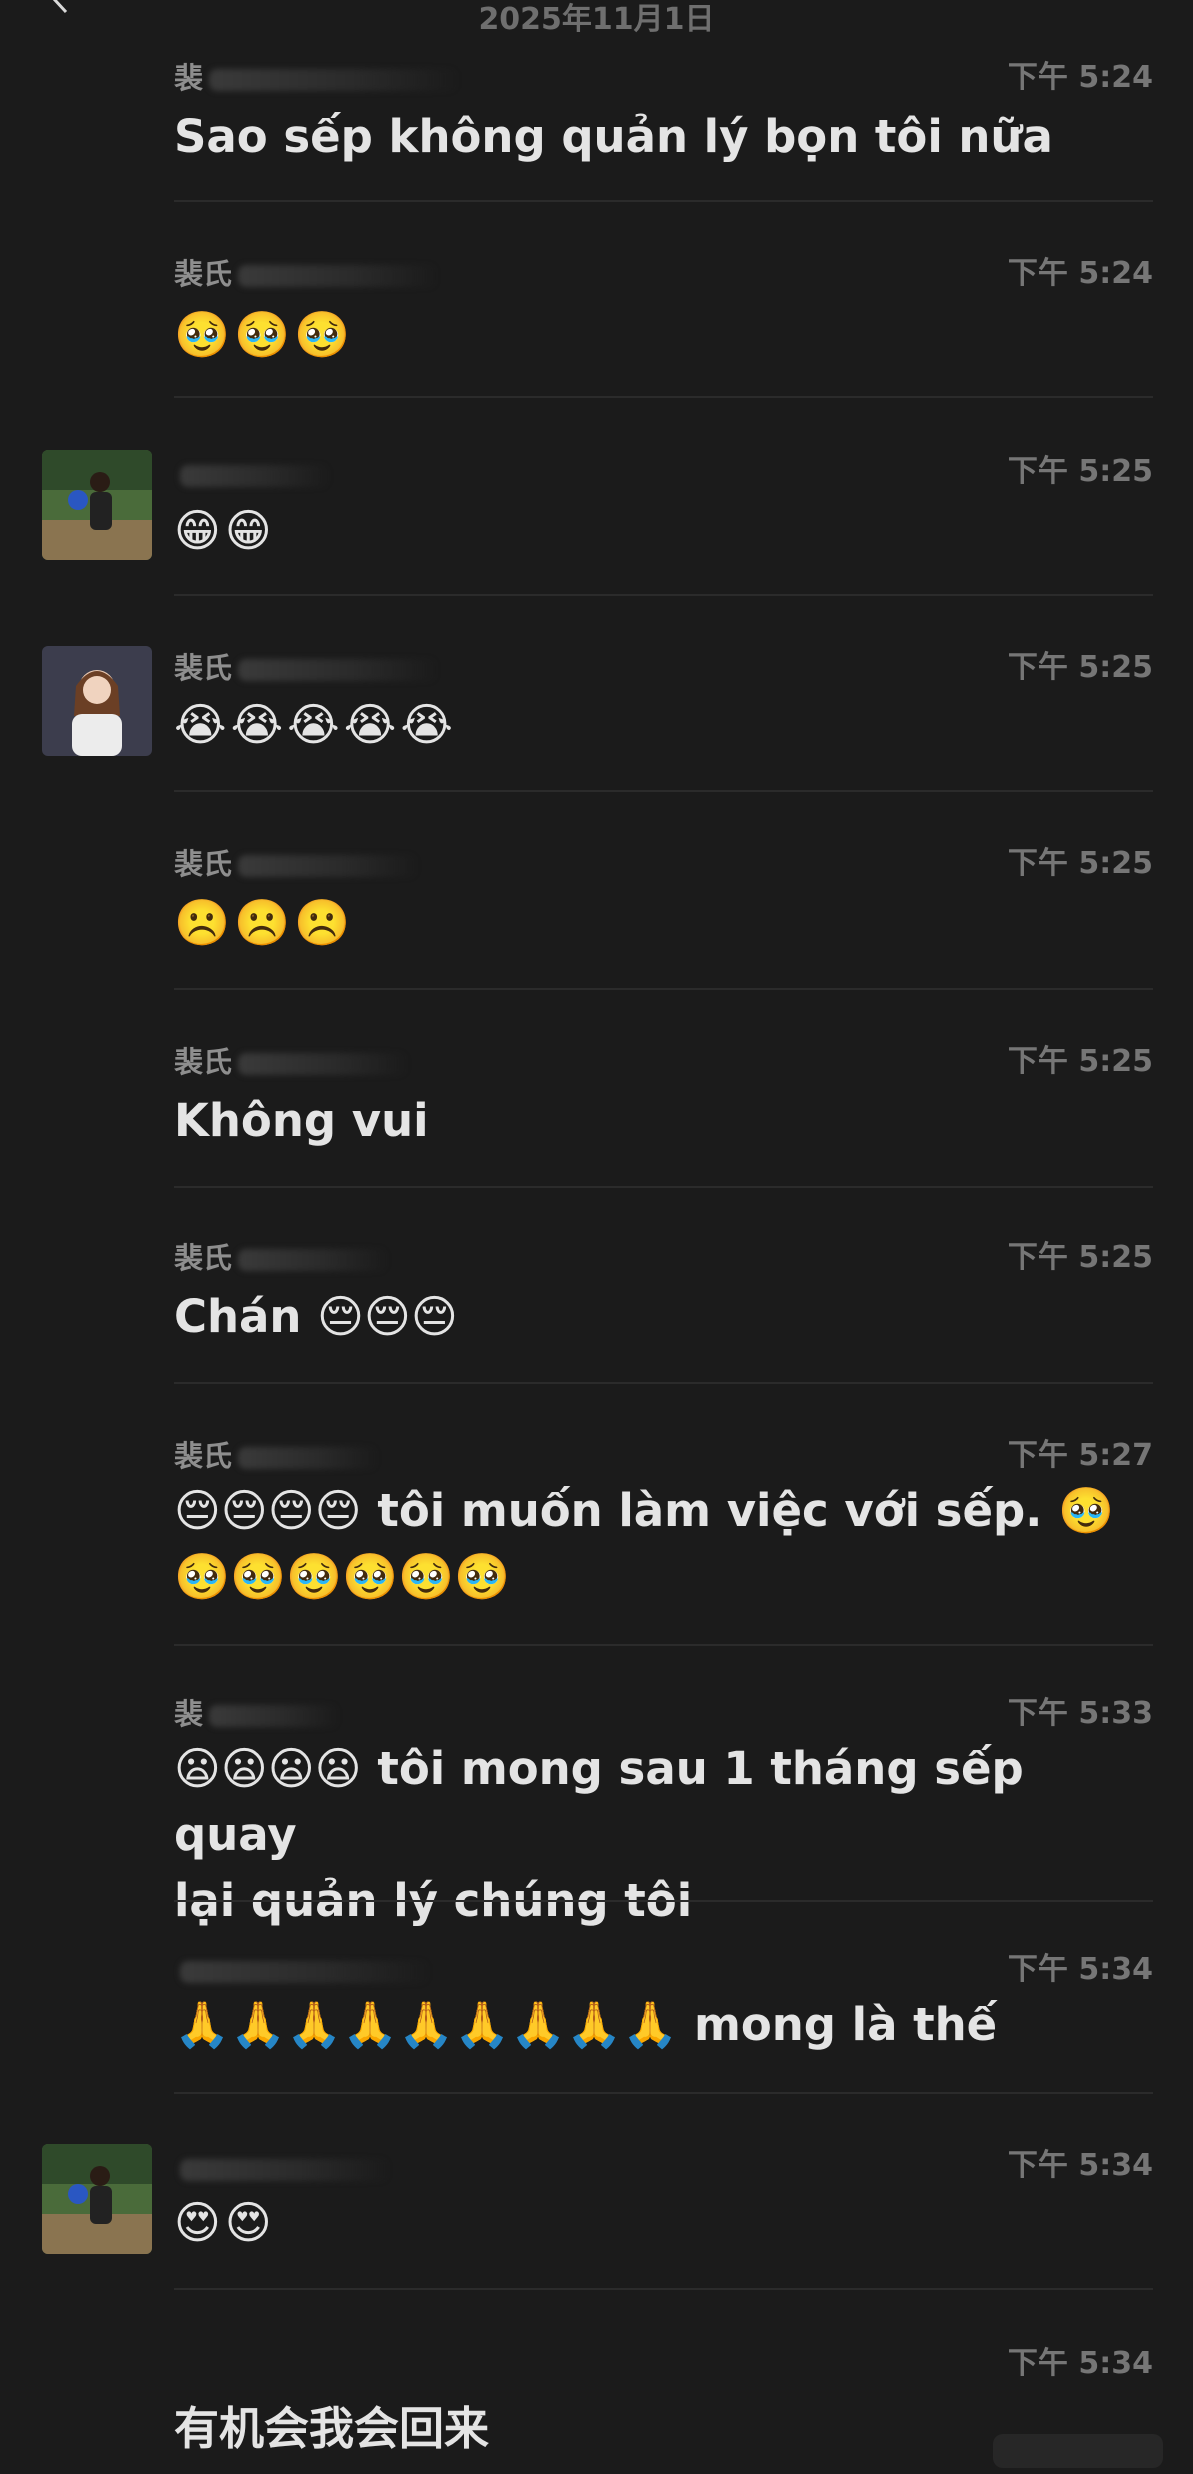 This screenshot has width=1193, height=2474. What do you see at coordinates (264, 334) in the screenshot?
I see `message-text: 🥹🥹🥹` at bounding box center [264, 334].